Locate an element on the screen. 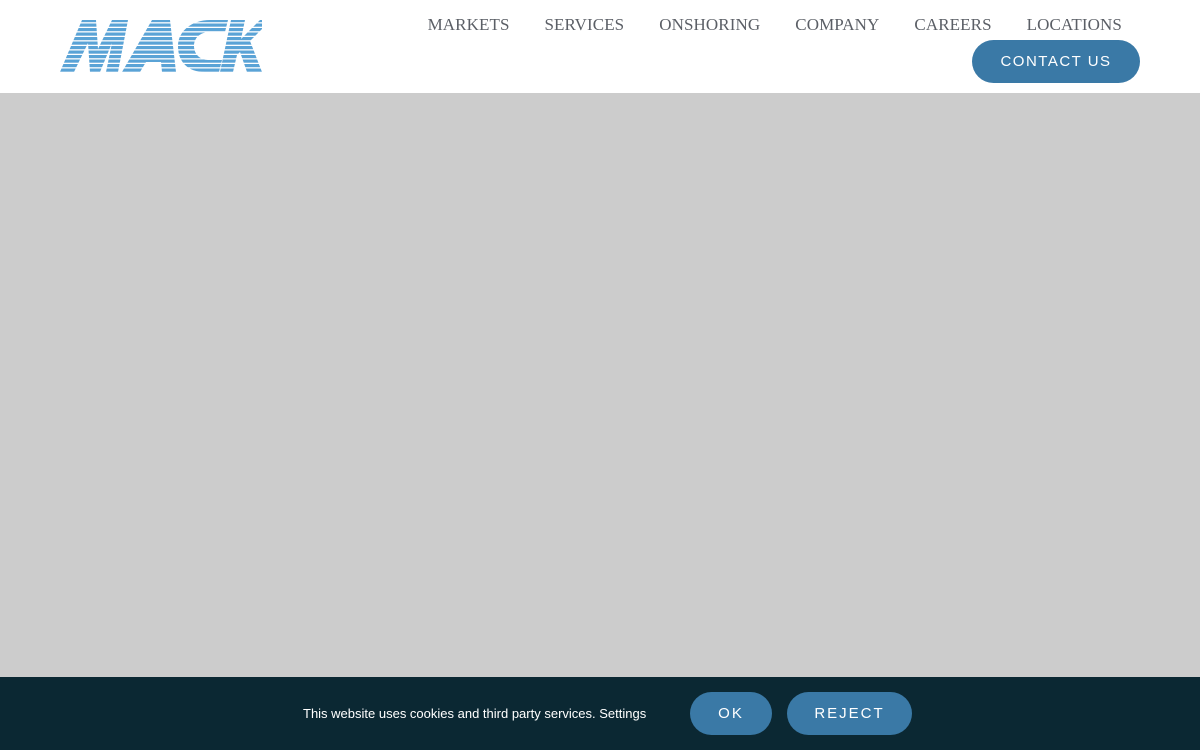  nav-item-careers: CAREERS is located at coordinates (953, 25).